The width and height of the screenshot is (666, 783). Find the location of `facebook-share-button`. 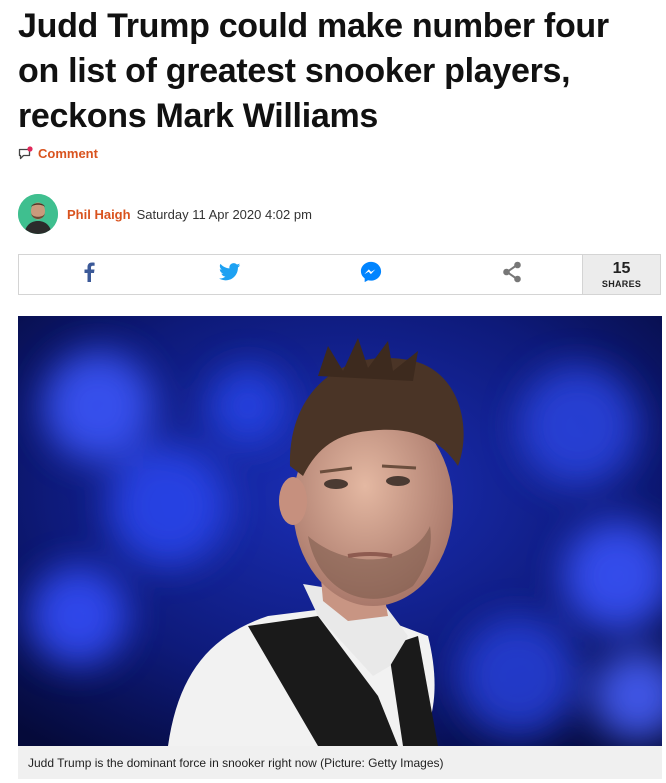

facebook-share-button is located at coordinates (89, 274).